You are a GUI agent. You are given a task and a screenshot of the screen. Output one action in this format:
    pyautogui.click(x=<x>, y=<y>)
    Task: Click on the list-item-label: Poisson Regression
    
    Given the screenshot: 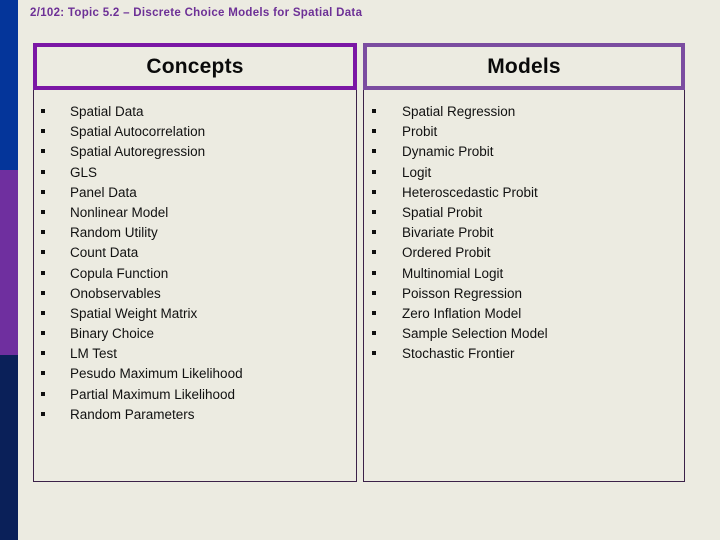 What is the action you would take?
    pyautogui.click(x=462, y=293)
    